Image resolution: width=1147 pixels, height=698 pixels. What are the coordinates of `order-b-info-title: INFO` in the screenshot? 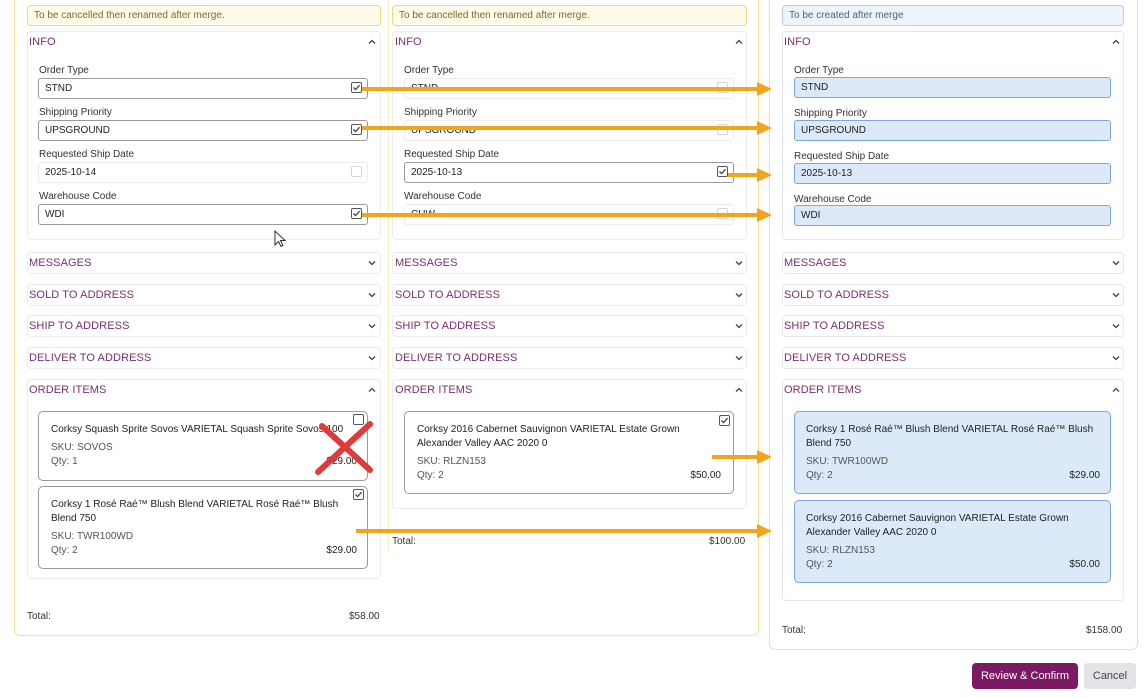 It's located at (408, 42).